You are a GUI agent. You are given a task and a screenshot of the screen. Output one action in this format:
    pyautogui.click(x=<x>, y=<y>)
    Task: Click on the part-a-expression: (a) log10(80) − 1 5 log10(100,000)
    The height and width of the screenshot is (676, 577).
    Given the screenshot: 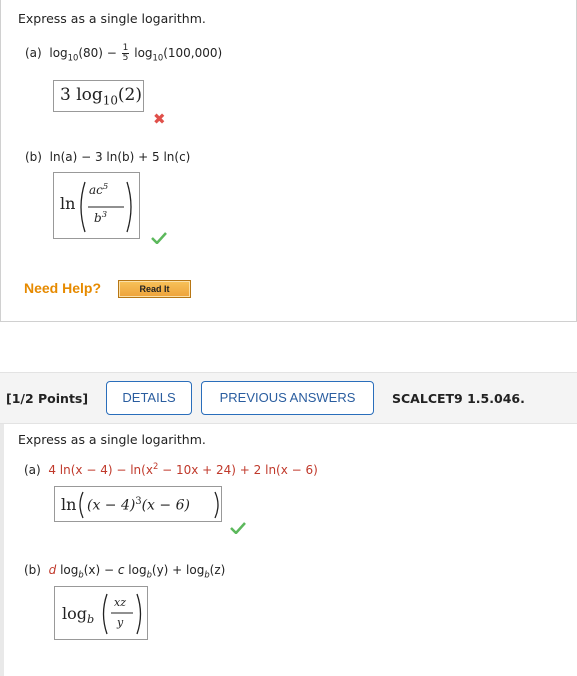 What is the action you would take?
    pyautogui.click(x=124, y=53)
    